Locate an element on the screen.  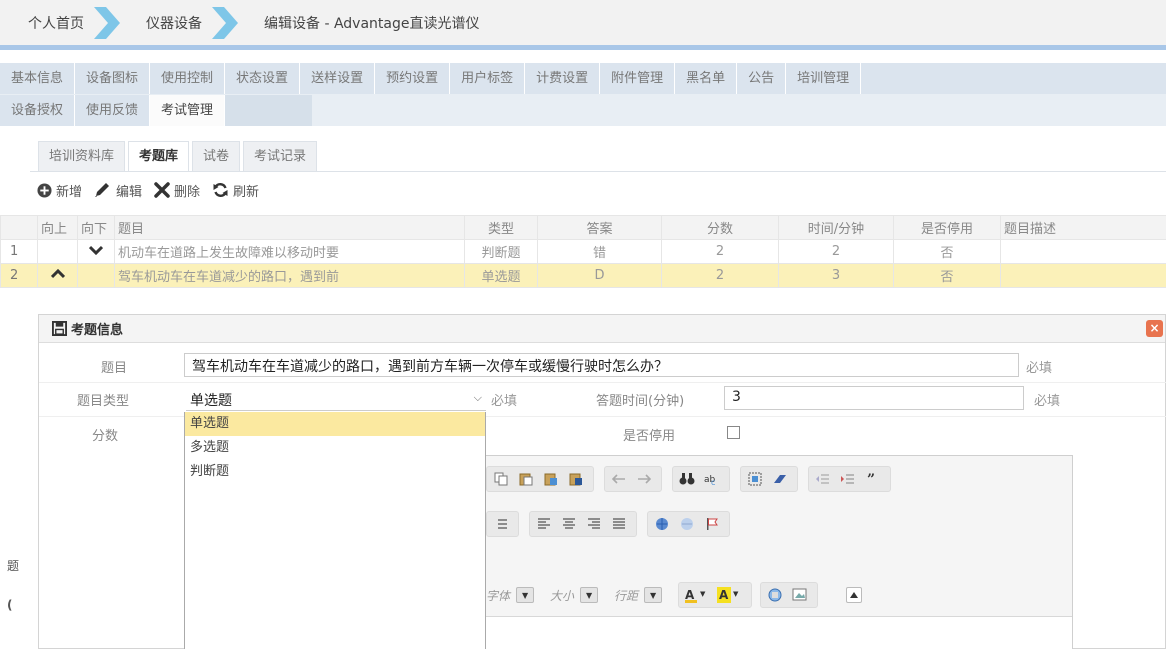
col-header-move-down: 向下 is located at coordinates (96, 227).